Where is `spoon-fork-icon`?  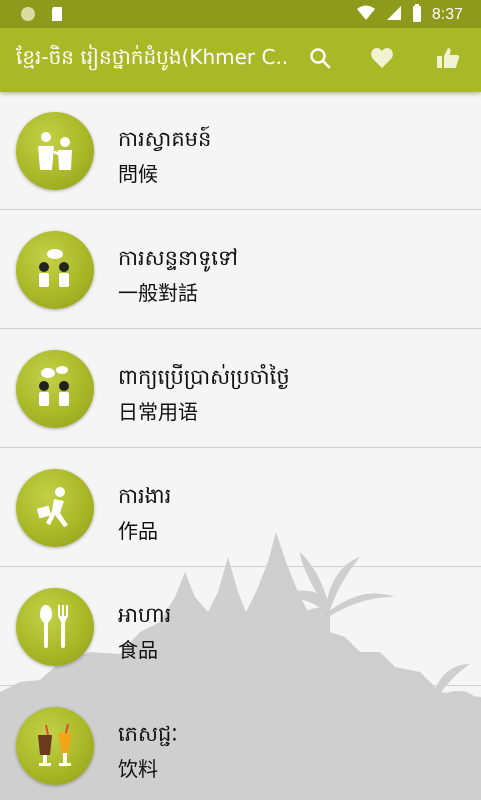
spoon-fork-icon is located at coordinates (55, 627).